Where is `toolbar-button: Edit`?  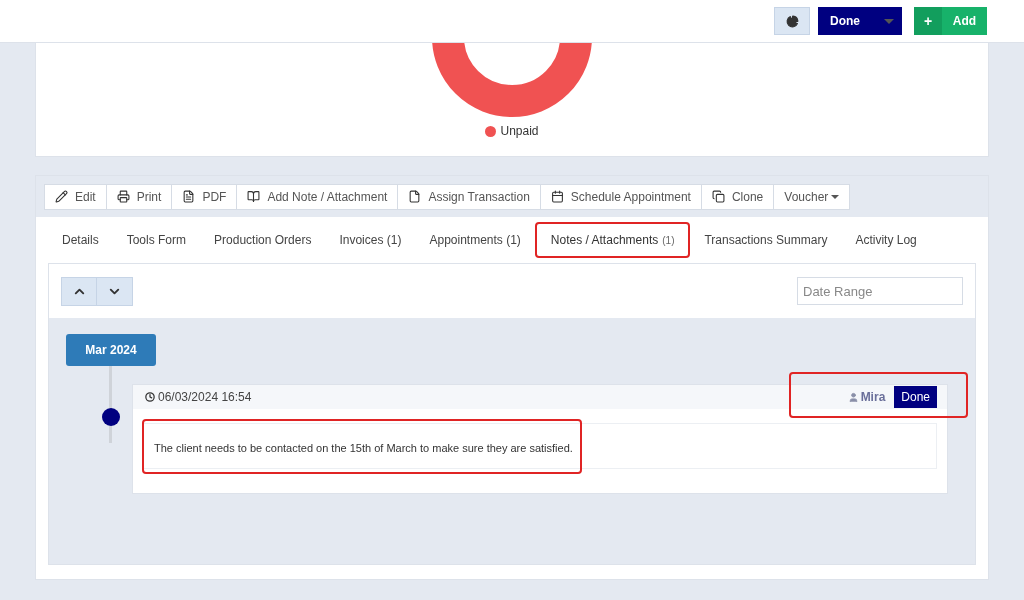
toolbar-button: Edit is located at coordinates (75, 196).